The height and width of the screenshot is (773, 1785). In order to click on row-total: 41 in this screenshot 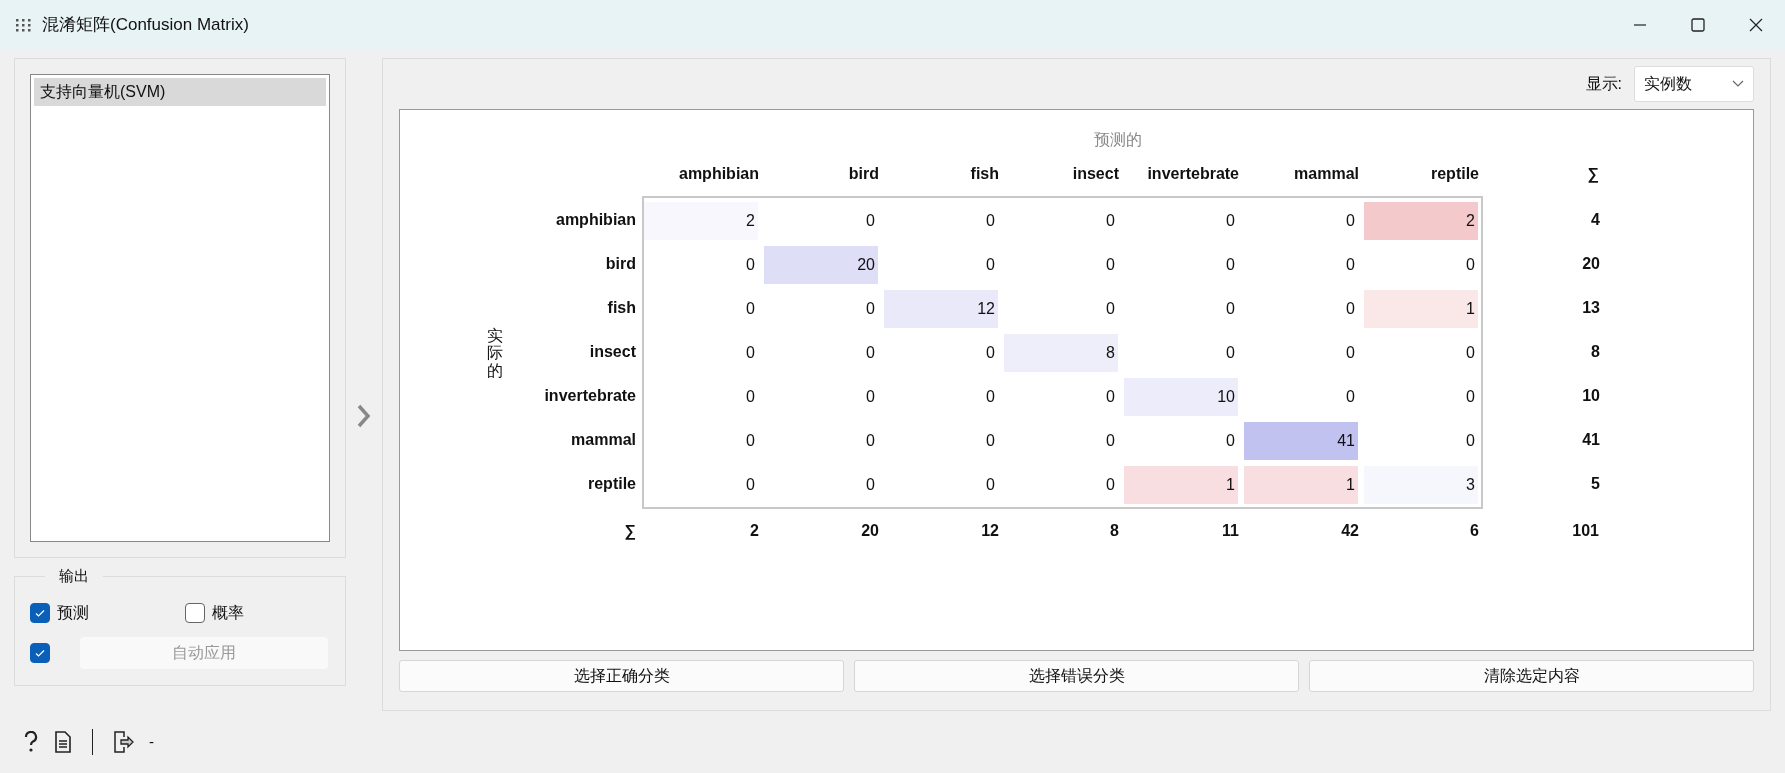, I will do `click(1591, 440)`.